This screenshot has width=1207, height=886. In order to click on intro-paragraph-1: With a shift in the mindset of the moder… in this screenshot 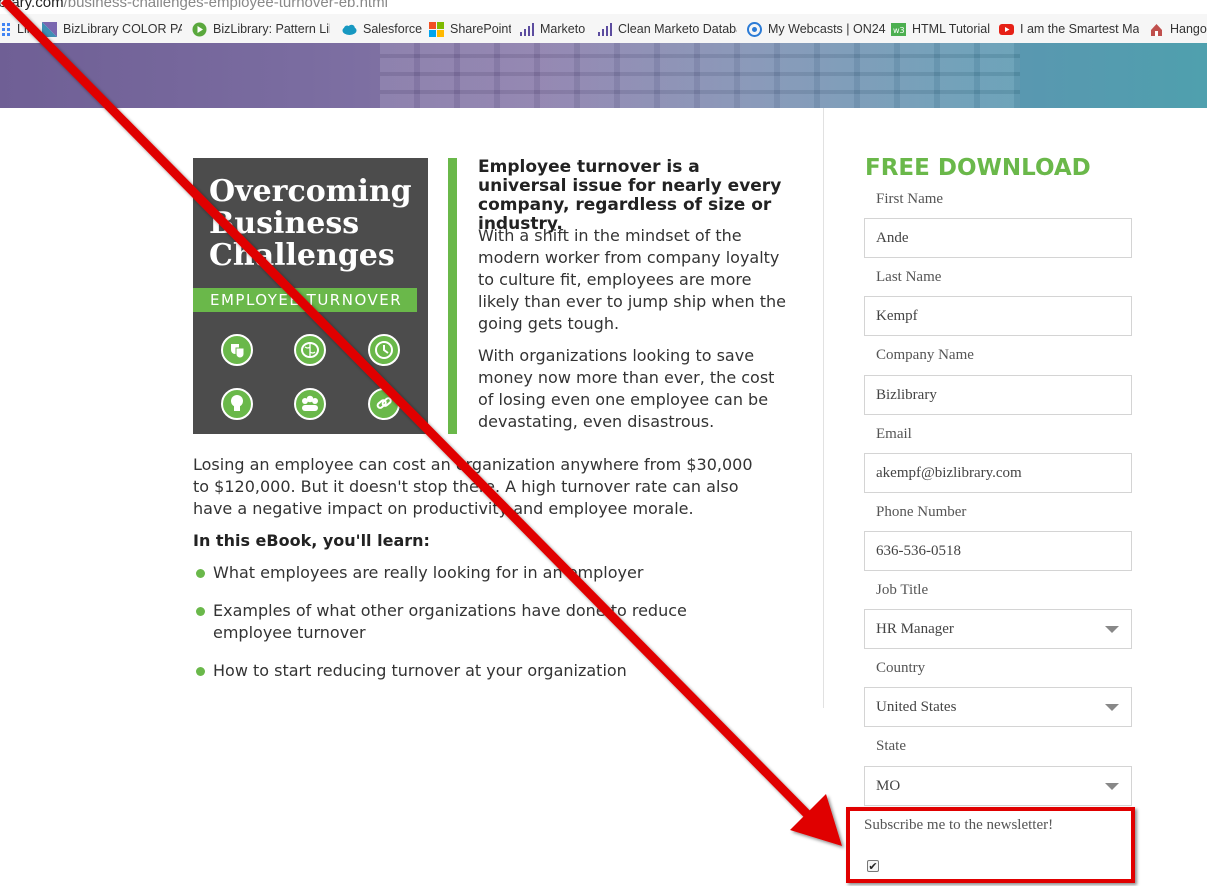, I will do `click(632, 279)`.